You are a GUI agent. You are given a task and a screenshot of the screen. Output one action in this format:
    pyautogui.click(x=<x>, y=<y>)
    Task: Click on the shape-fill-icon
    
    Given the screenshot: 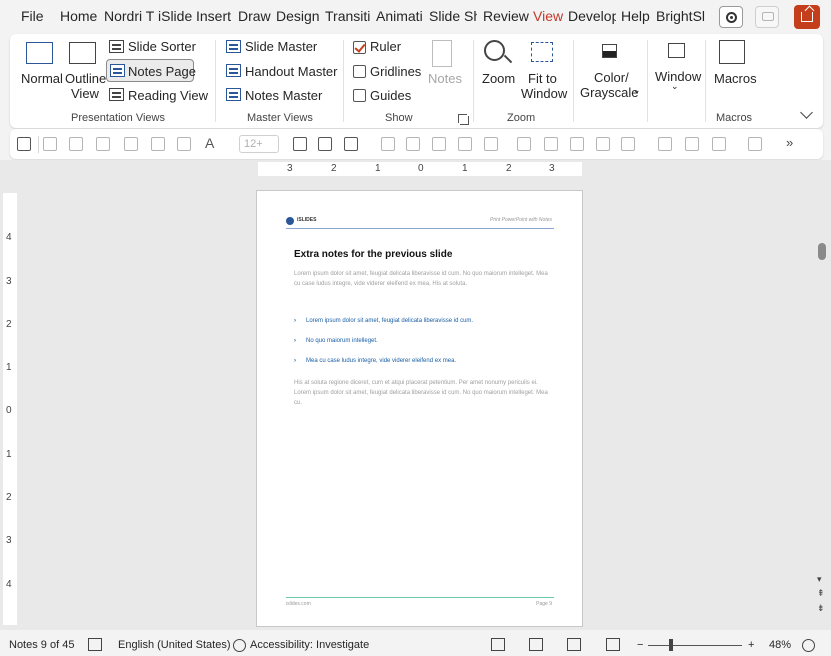 What is the action you would take?
    pyautogui.click(x=524, y=144)
    